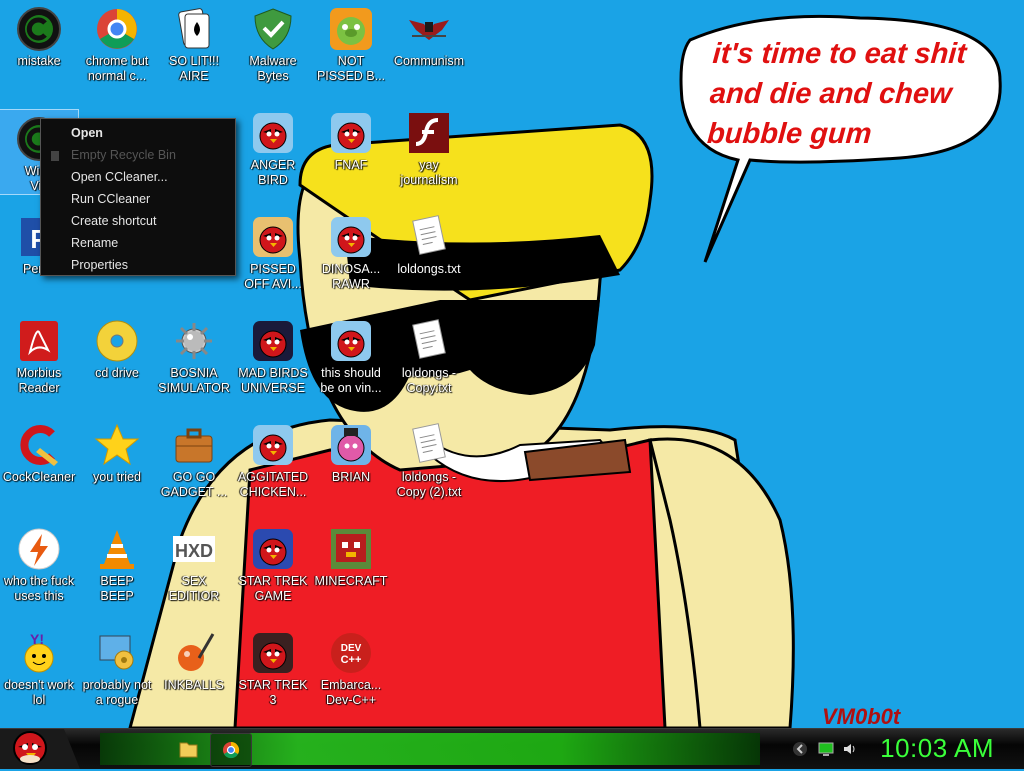  I want to click on desktop-icon-label: MAD BIRDS UNIVERSE, so click(273, 380).